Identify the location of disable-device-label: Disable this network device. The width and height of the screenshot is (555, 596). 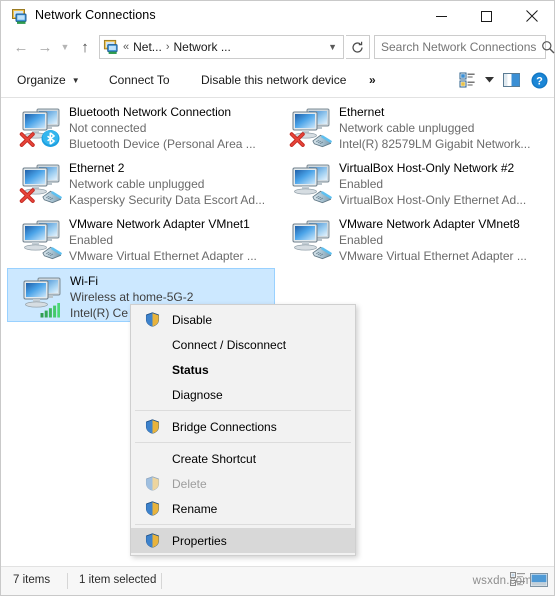
(274, 80).